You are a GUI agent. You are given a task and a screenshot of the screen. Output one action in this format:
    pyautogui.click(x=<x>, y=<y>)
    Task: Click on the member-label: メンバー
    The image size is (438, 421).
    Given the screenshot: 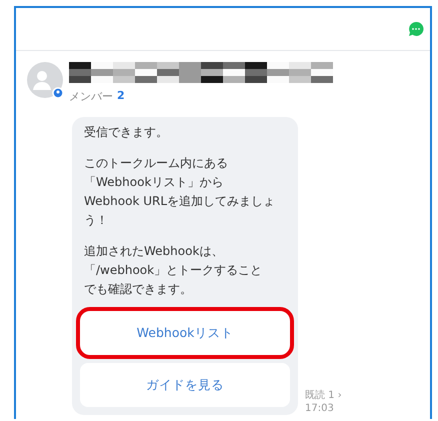 What is the action you would take?
    pyautogui.click(x=91, y=96)
    